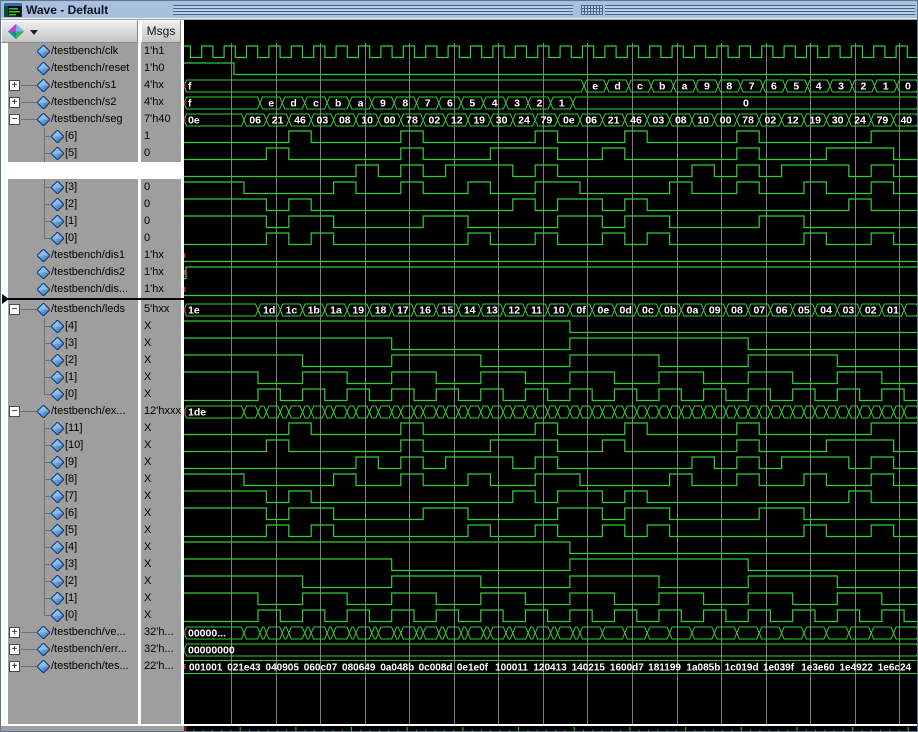 This screenshot has height=732, width=918. Describe the element at coordinates (73, 102) in the screenshot. I see `signal-row: + /testbench/s2` at that location.